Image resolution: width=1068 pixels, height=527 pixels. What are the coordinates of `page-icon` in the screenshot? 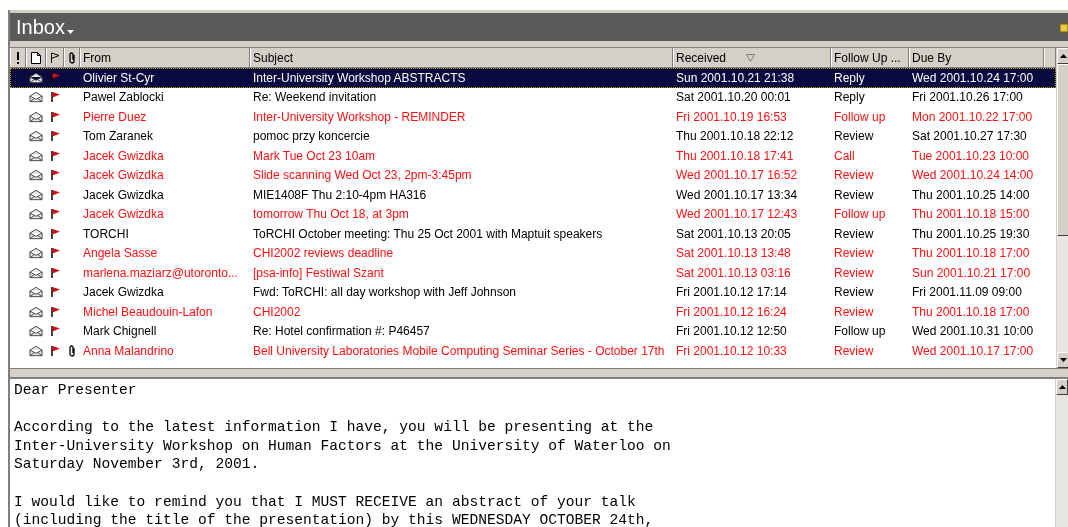 It's located at (36, 57).